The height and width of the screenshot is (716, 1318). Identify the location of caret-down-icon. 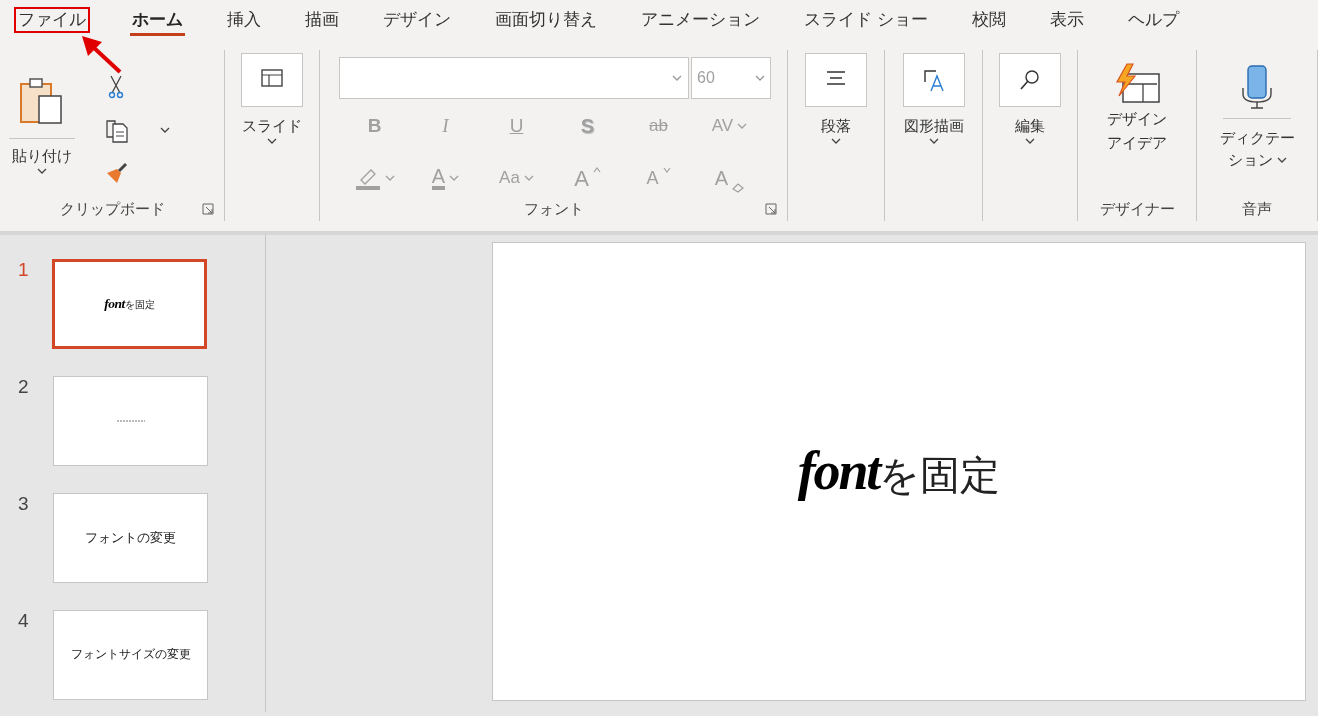
(666, 170).